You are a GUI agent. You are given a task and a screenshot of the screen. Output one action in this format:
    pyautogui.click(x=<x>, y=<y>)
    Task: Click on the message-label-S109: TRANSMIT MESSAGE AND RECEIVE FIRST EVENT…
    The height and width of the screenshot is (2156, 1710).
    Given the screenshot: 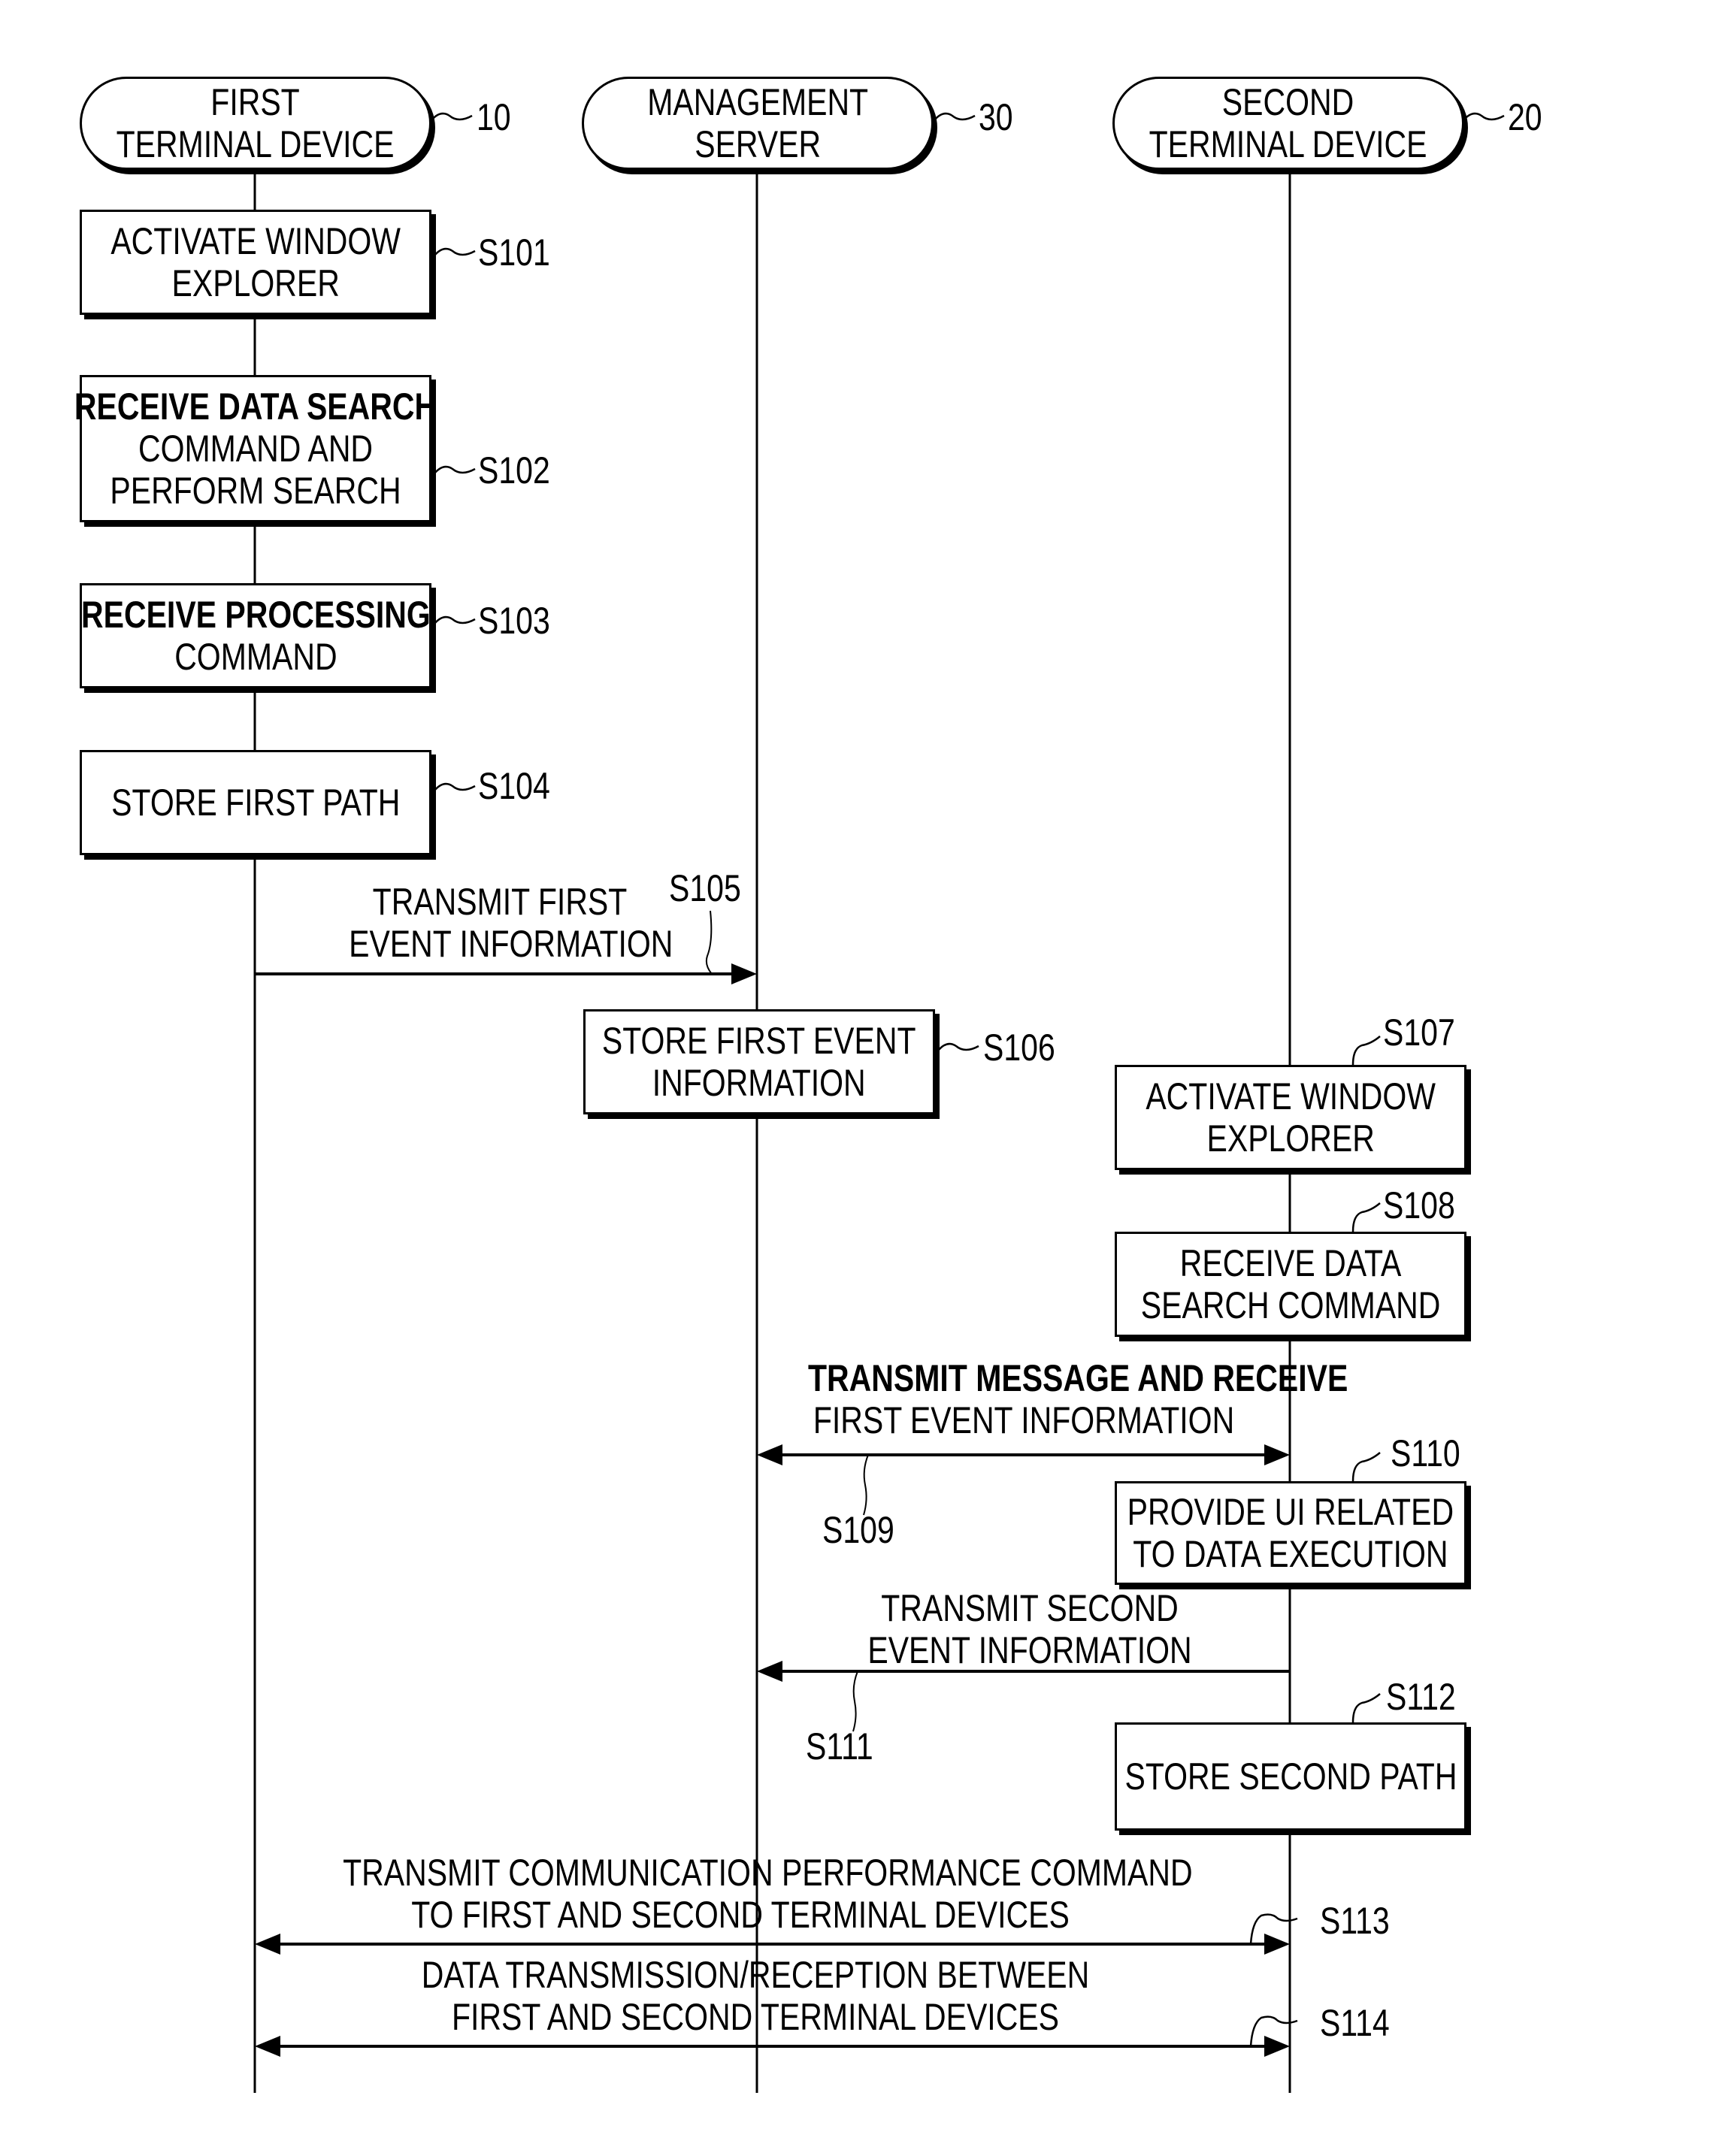 What is the action you would take?
    pyautogui.click(x=1078, y=1399)
    